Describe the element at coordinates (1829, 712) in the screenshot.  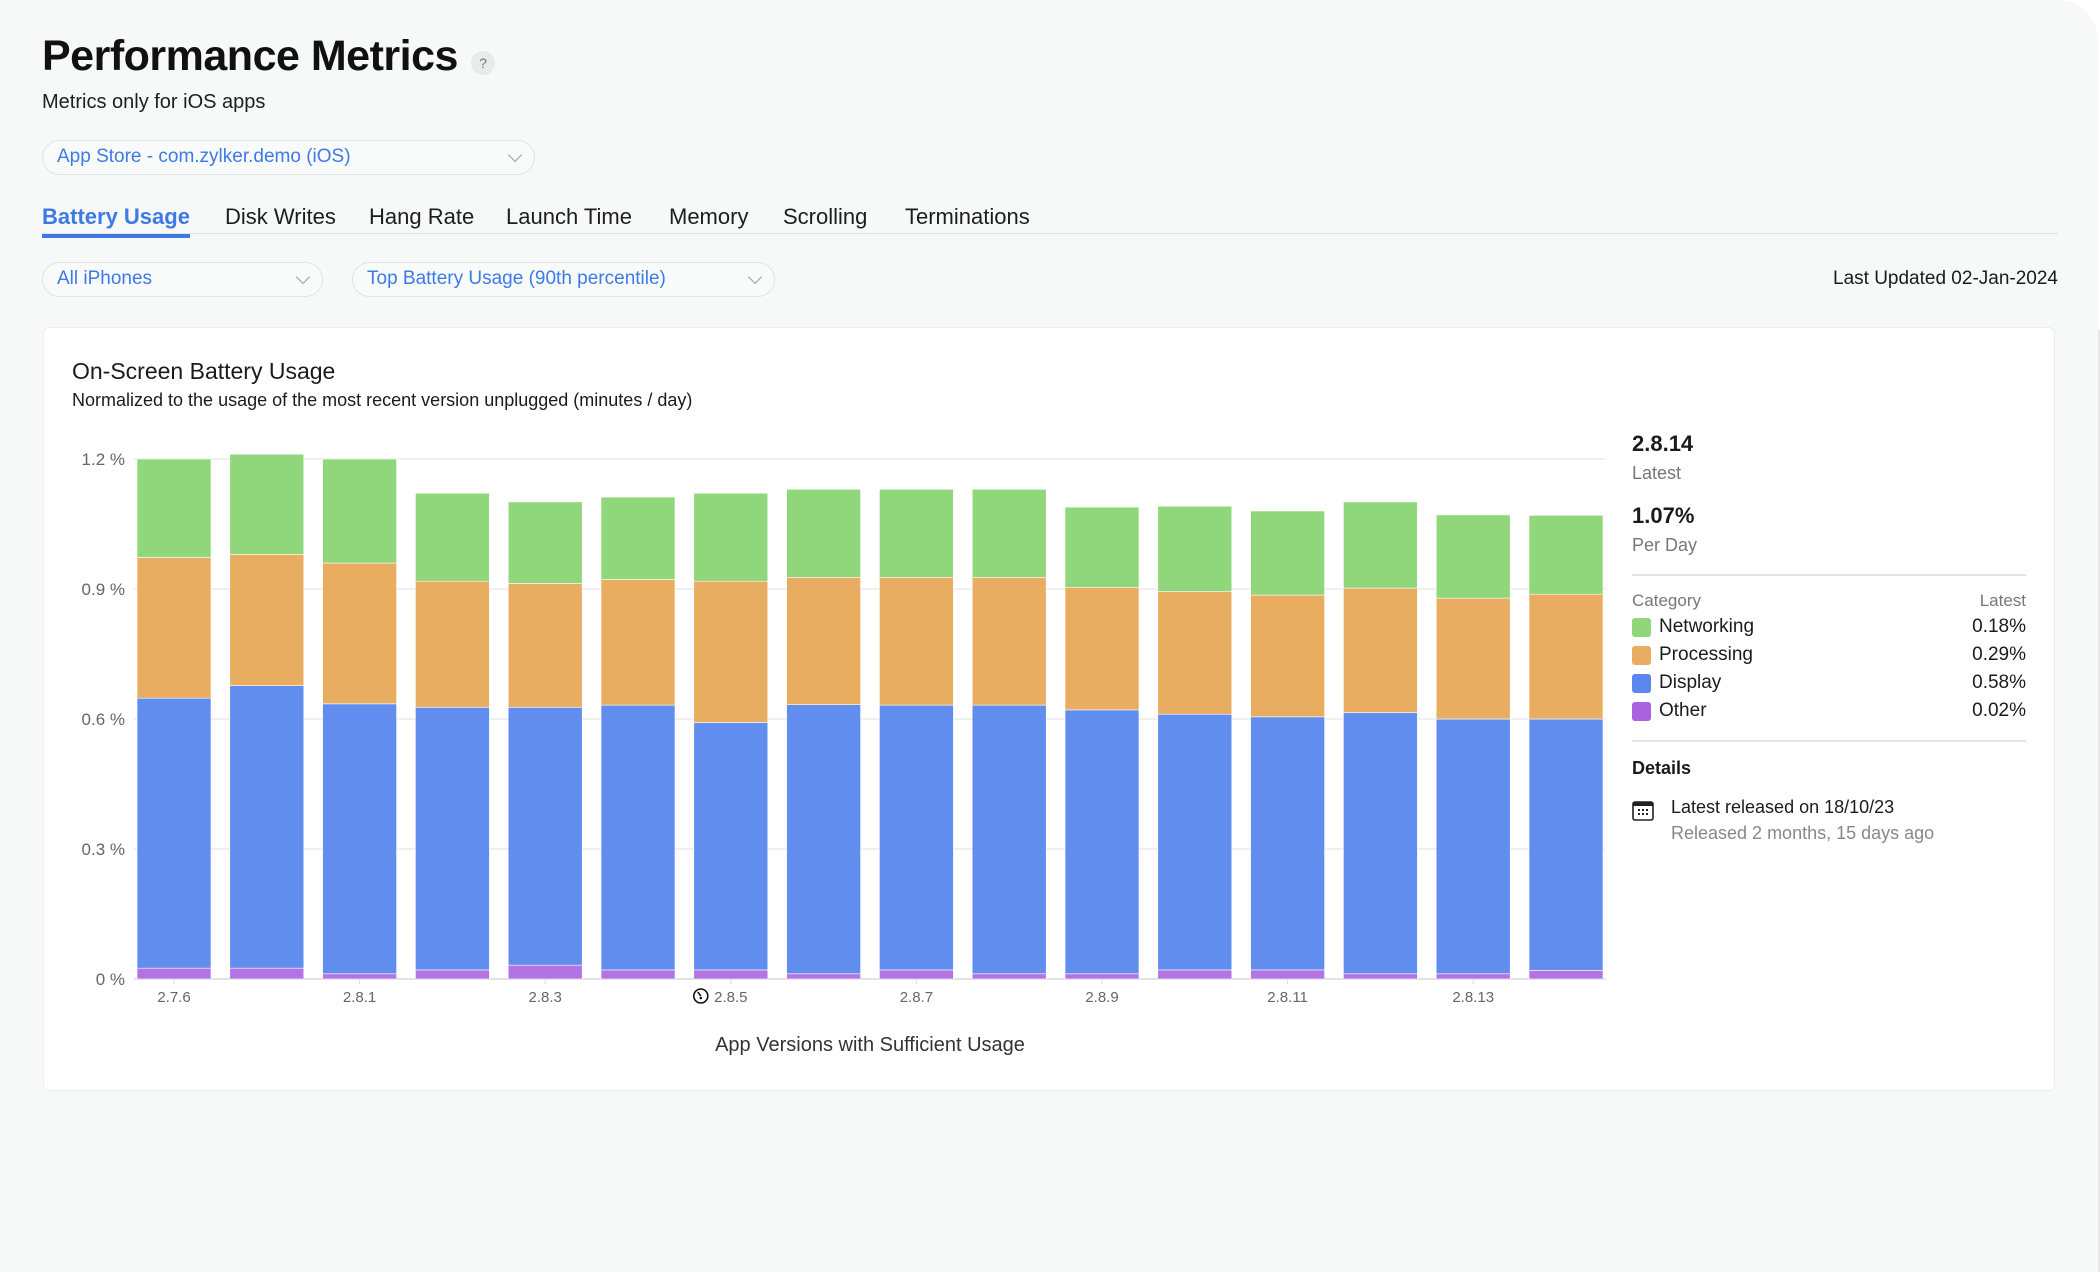
I see `legend-item-other: Other 0.02%` at that location.